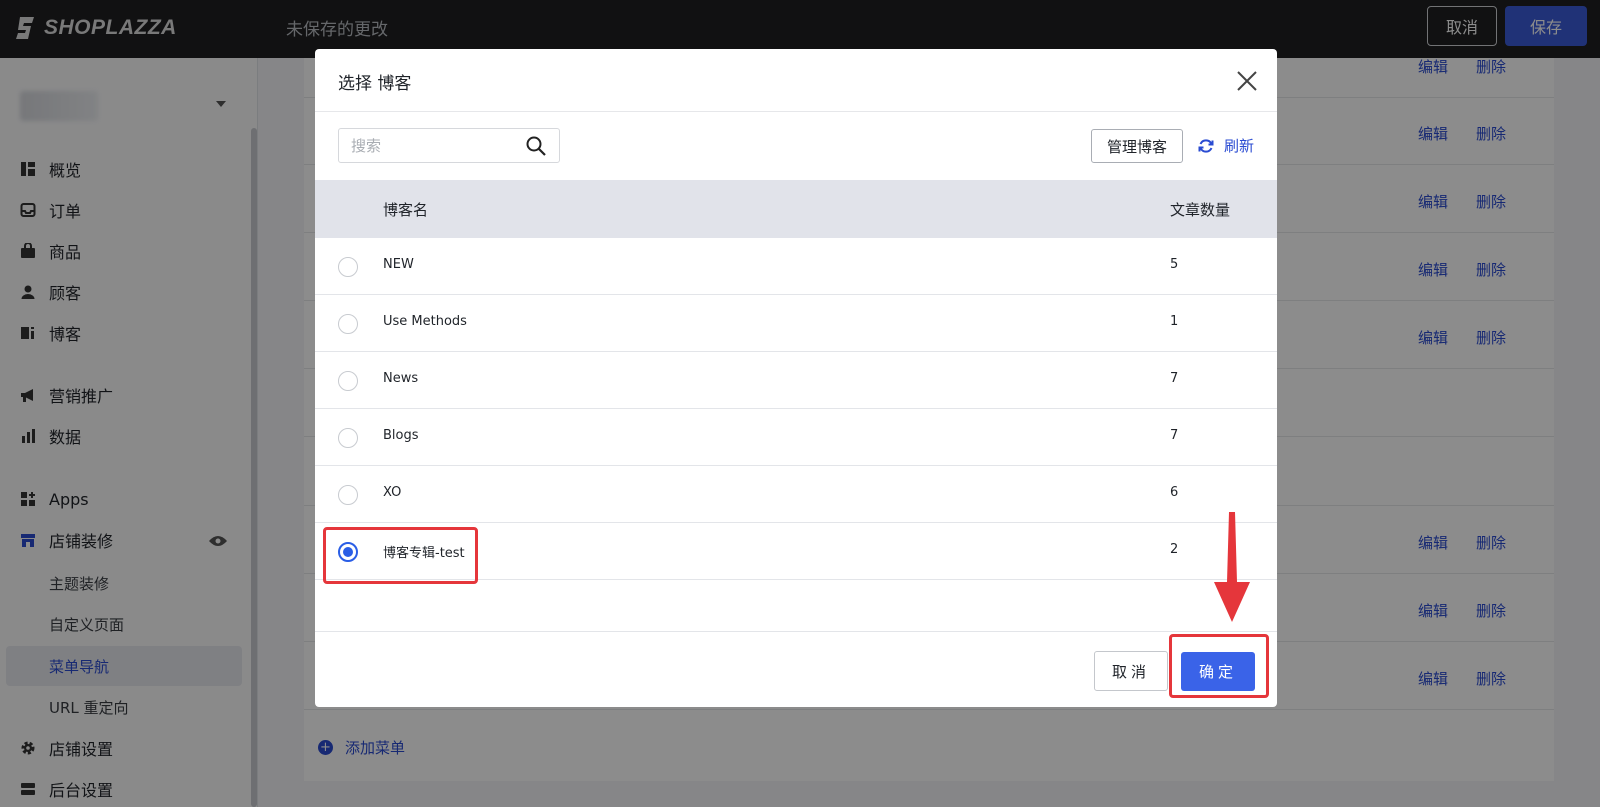 The image size is (1600, 807). I want to click on blog-name-cell: XO, so click(392, 492).